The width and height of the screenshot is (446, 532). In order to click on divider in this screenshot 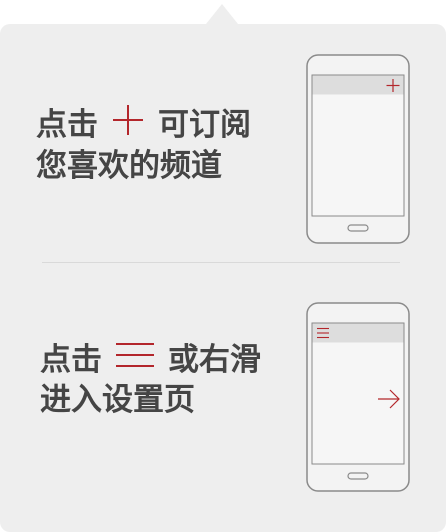, I will do `click(221, 262)`.